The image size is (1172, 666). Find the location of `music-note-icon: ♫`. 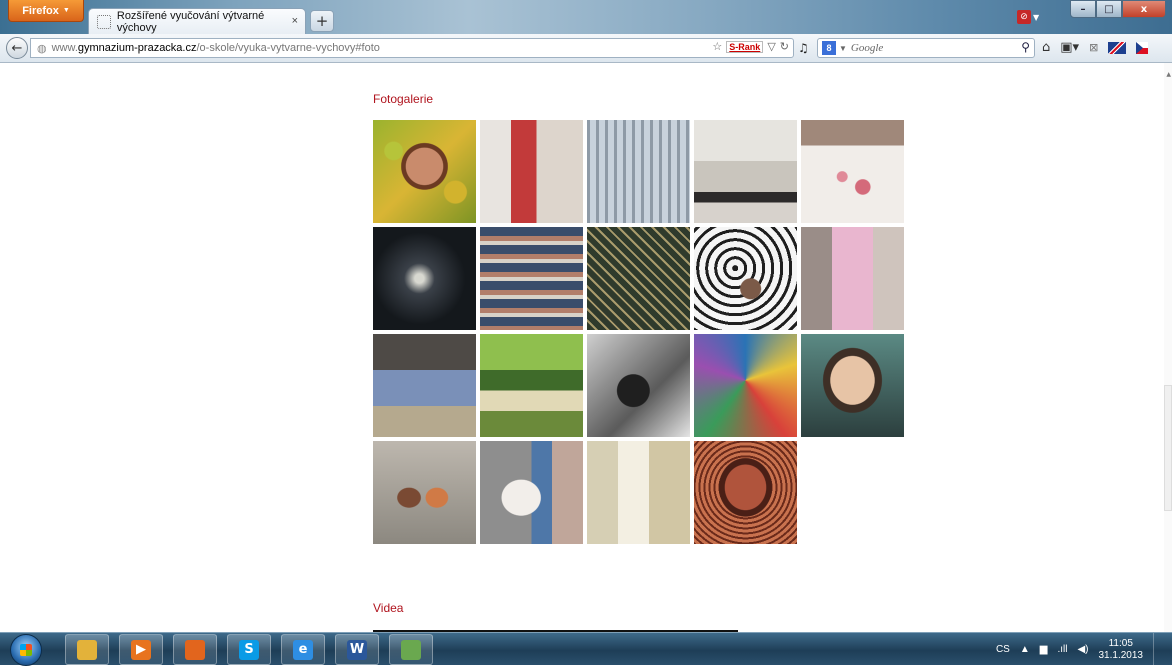

music-note-icon: ♫ is located at coordinates (803, 48).